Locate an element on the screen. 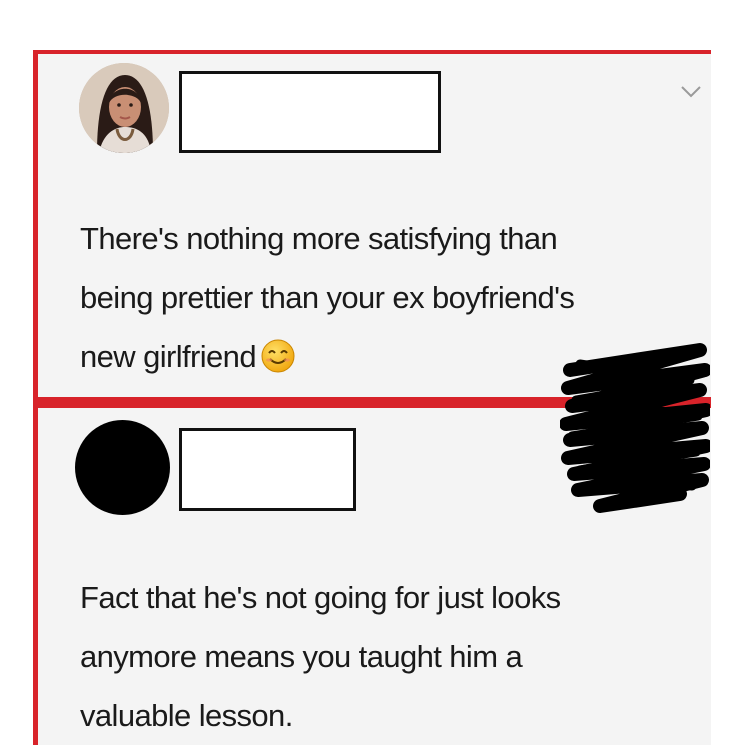 Image resolution: width=749 pixels, height=745 pixels. post-text-line: There's nothing more satisfying than is located at coordinates (319, 238).